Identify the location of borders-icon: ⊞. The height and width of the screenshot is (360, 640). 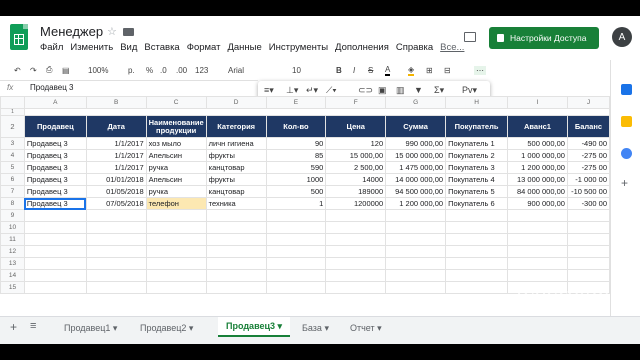
(429, 70).